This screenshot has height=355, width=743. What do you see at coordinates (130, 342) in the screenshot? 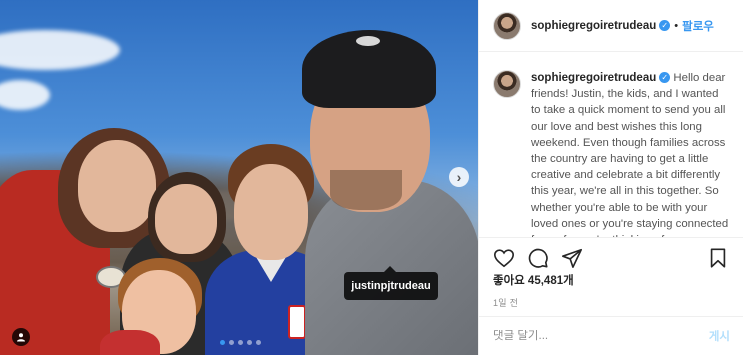
I see `person-red-shirt` at bounding box center [130, 342].